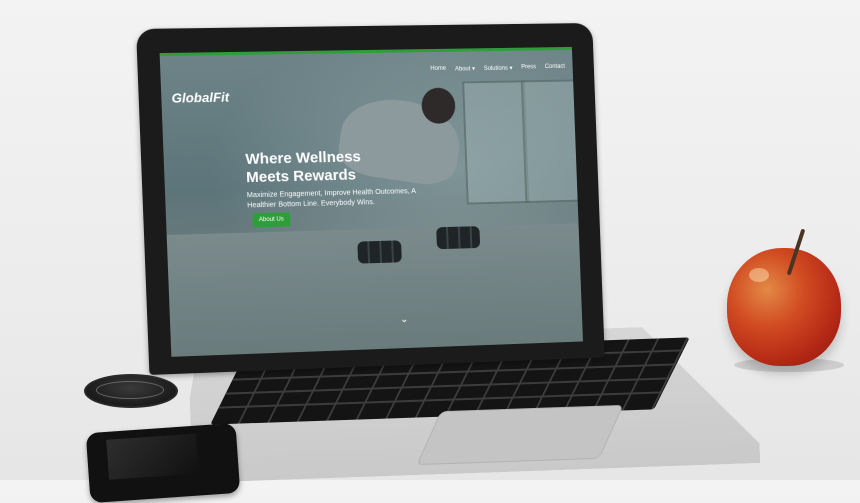 This screenshot has height=503, width=860. Describe the element at coordinates (520, 435) in the screenshot. I see `laptop-trackpad` at that location.